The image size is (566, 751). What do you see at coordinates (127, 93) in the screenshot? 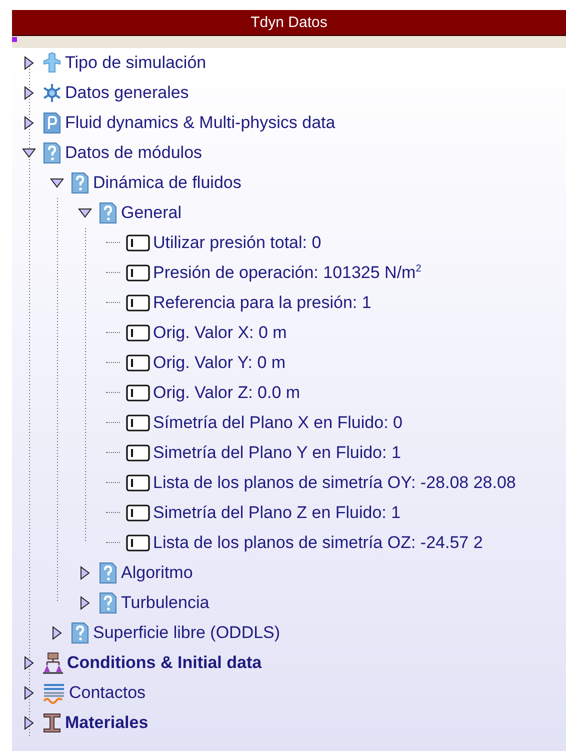
I see `tree-node: Datos generales` at bounding box center [127, 93].